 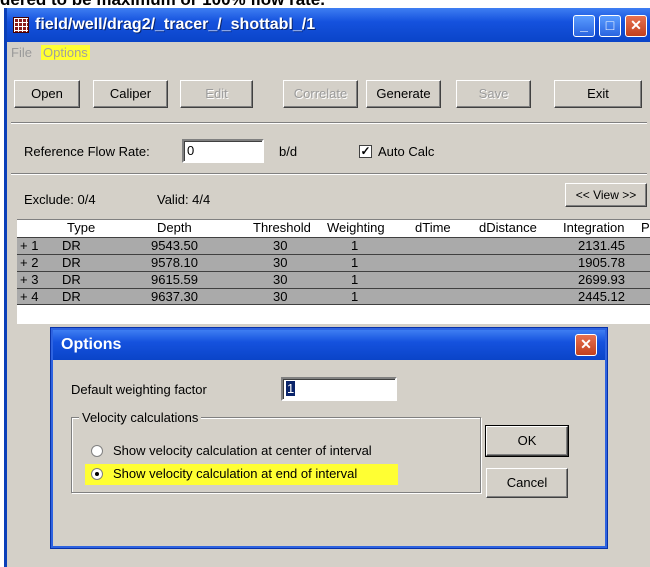 I want to click on integration-cell: 2445.12, so click(x=601, y=296).